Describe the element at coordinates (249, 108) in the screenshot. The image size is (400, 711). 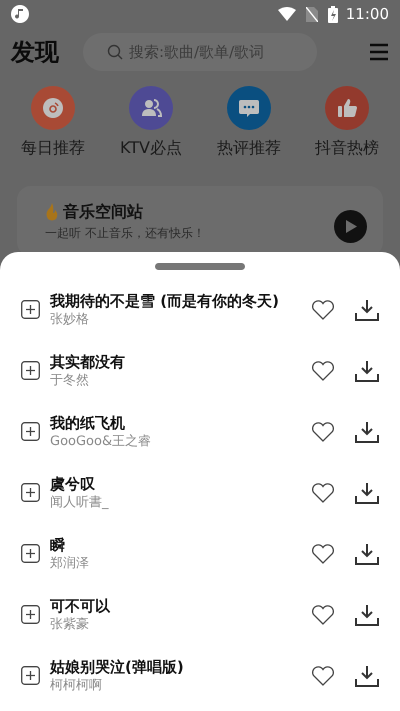
I see `chat-icon` at that location.